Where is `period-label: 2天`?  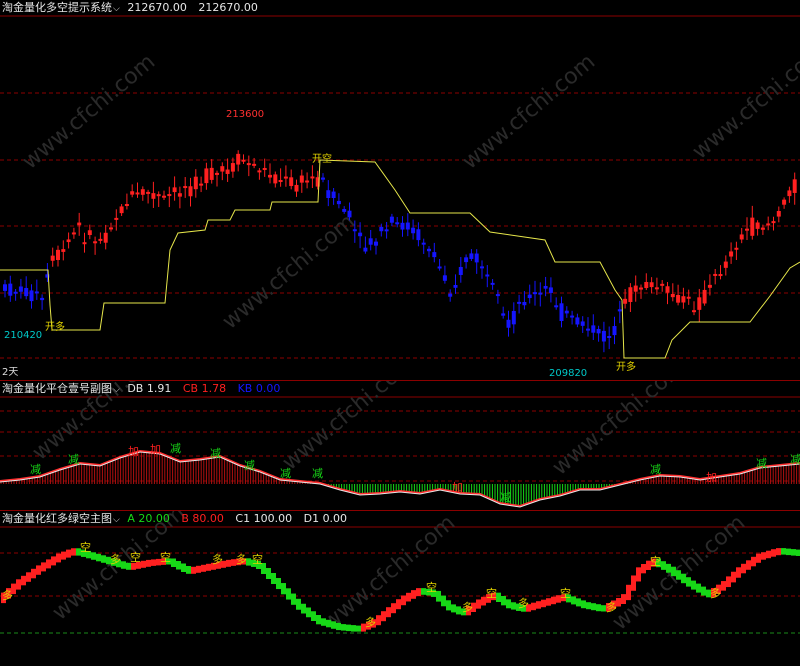 period-label: 2天 is located at coordinates (10, 372).